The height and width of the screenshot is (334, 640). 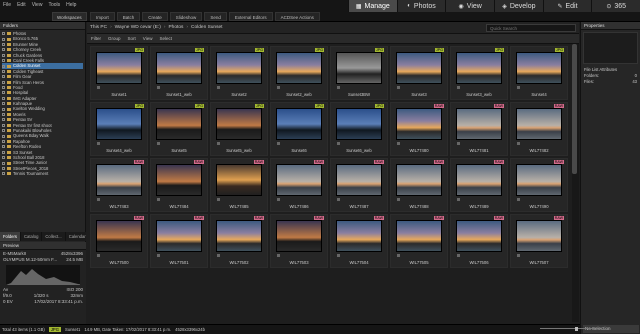 What do you see at coordinates (206, 27) in the screenshot?
I see `breadcrumb-item: Colden Sunset` at bounding box center [206, 27].